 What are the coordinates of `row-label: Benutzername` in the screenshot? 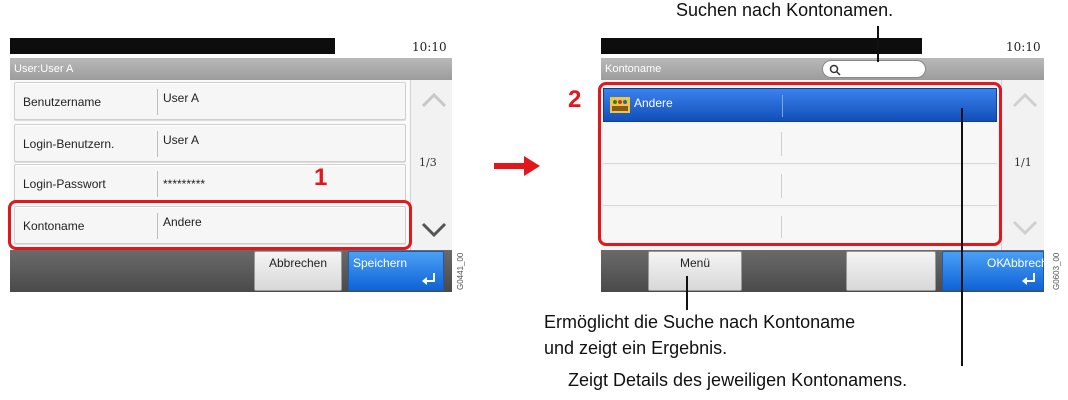 It's located at (62, 102).